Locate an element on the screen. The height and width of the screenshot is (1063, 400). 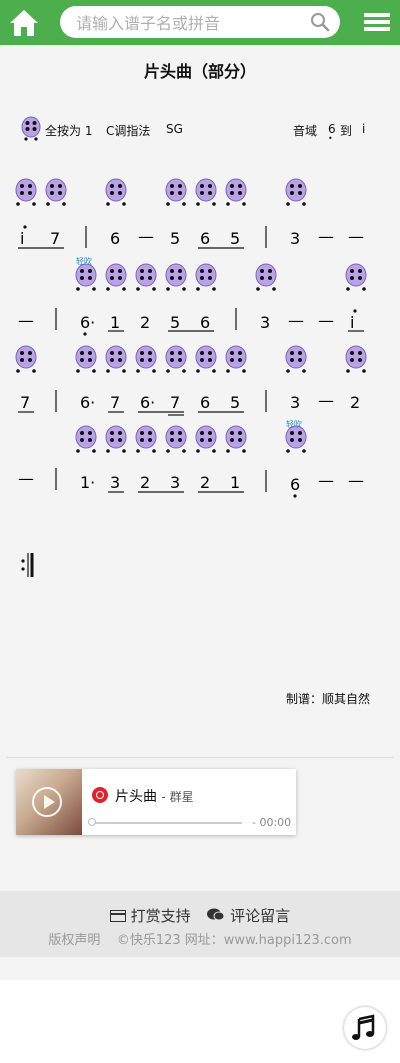
music-toggle-button is located at coordinates (365, 1028).